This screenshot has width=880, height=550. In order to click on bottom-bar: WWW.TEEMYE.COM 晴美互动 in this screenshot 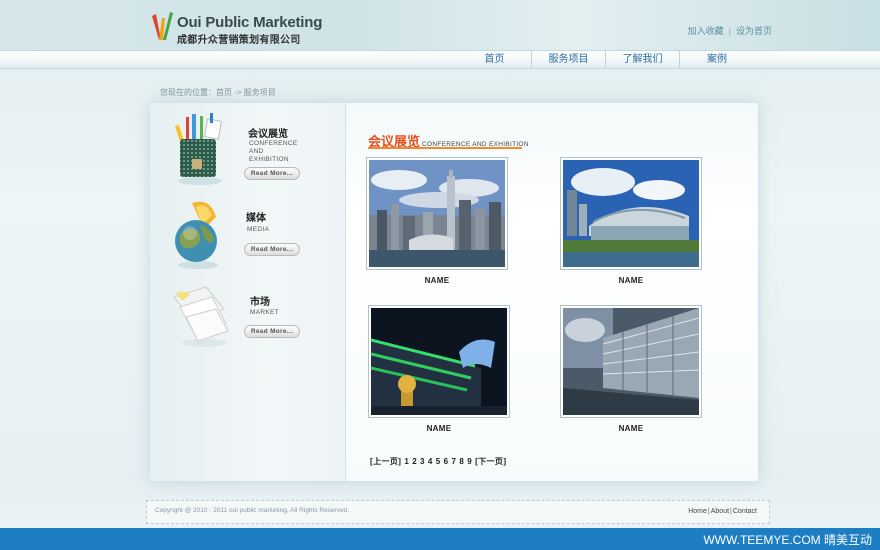, I will do `click(440, 539)`.